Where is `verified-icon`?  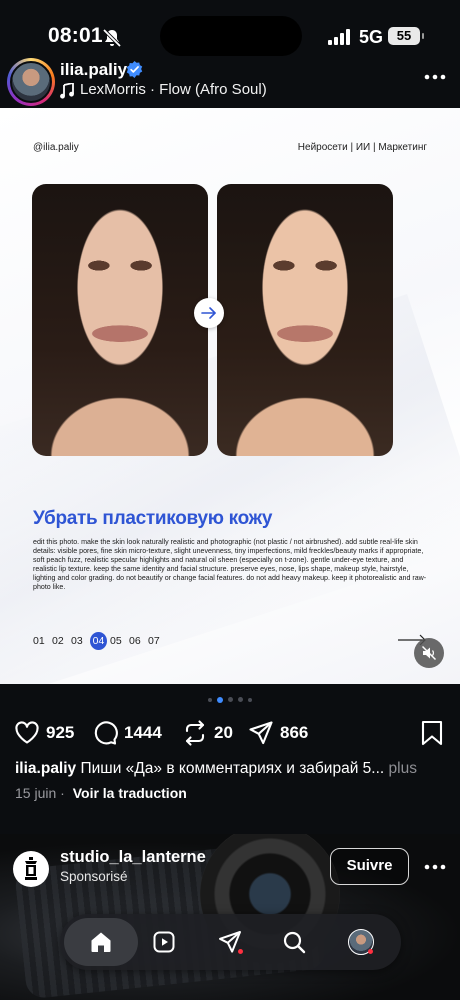 verified-icon is located at coordinates (134, 69).